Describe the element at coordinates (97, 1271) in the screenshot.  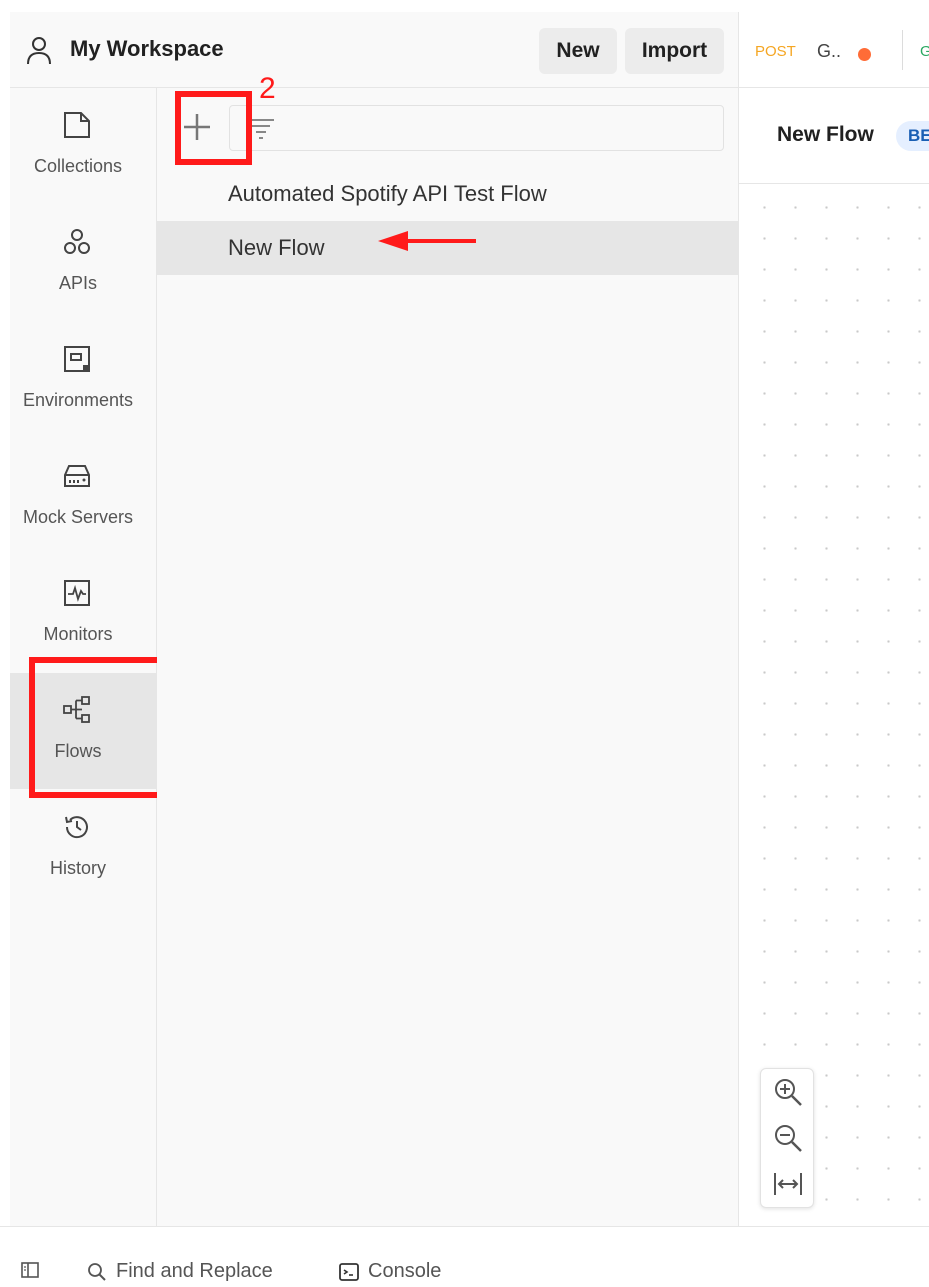
I see `search-icon` at that location.